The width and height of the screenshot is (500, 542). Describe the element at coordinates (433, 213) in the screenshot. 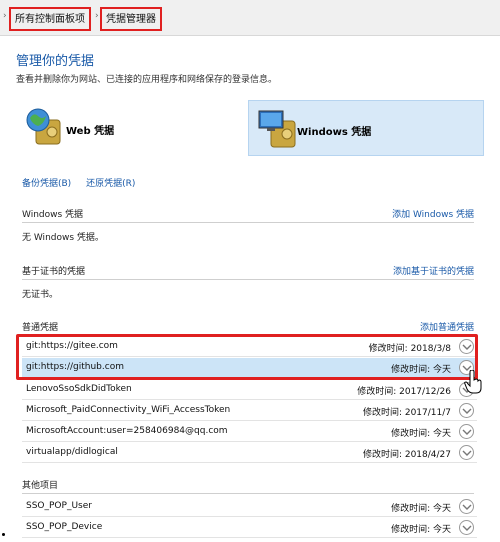

I see `add-windows-credential-link: 添加 Windows 凭据` at that location.